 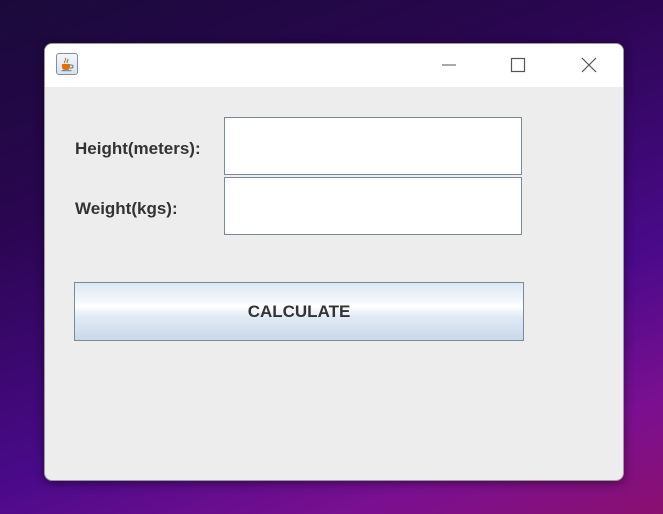 What do you see at coordinates (373, 146) in the screenshot?
I see `height-input` at bounding box center [373, 146].